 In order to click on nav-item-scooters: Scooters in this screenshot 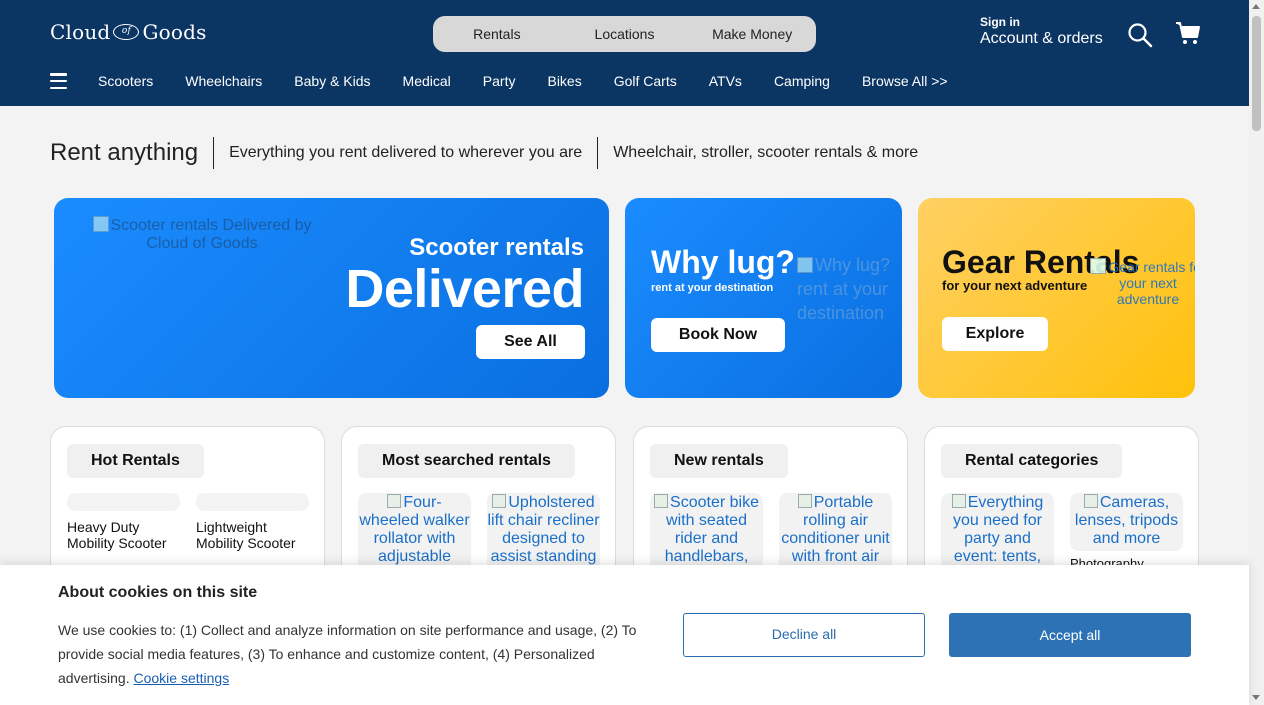, I will do `click(125, 81)`.